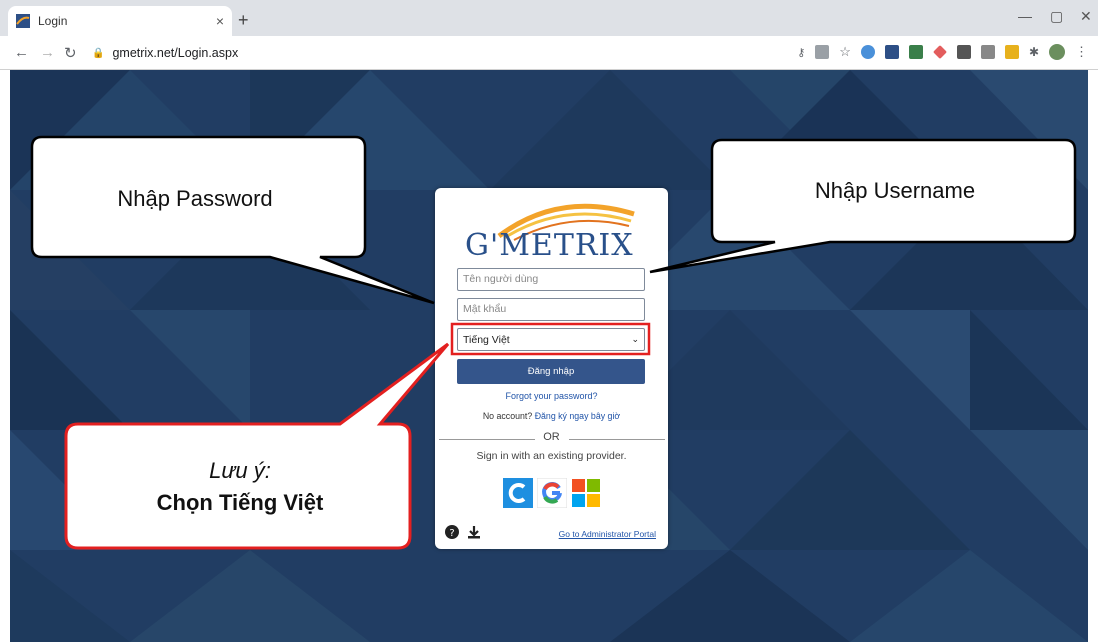 The width and height of the screenshot is (1098, 642). What do you see at coordinates (551, 456) in the screenshot?
I see `provider-text: Sign in with an existing provider.` at bounding box center [551, 456].